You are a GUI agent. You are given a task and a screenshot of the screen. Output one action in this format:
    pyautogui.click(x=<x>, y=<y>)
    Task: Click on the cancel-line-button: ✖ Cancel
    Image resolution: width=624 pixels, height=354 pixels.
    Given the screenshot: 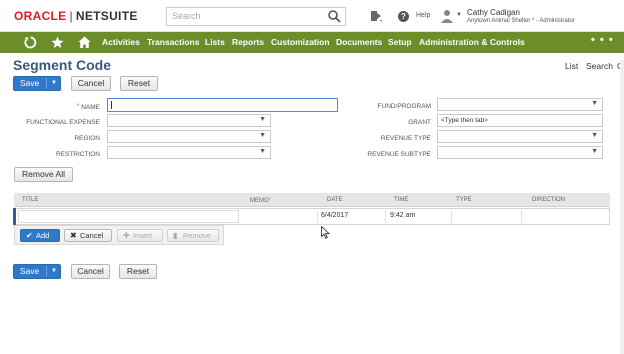 What is the action you would take?
    pyautogui.click(x=88, y=235)
    